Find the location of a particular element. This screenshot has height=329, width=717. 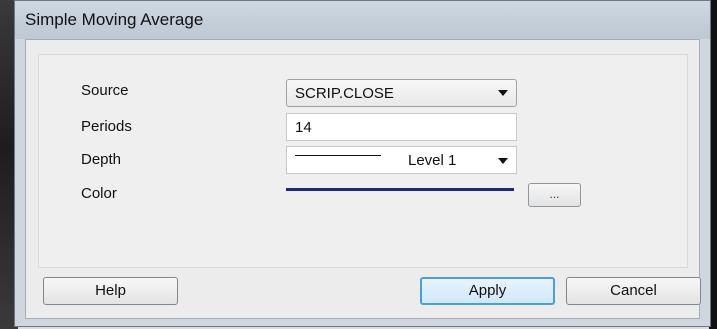

color-preview-line is located at coordinates (400, 189).